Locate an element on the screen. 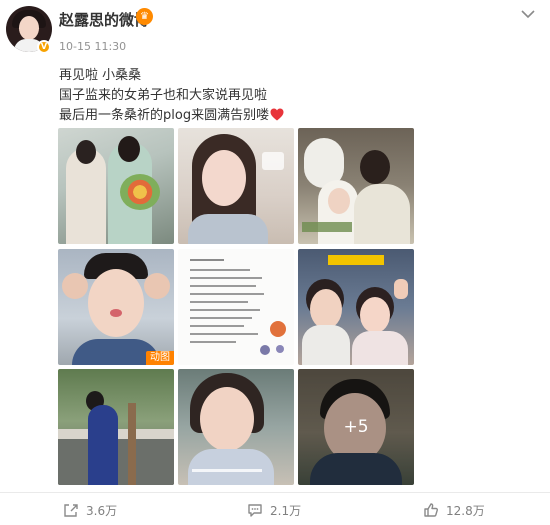 This screenshot has height=525, width=550. photo-9: +5 is located at coordinates (356, 427).